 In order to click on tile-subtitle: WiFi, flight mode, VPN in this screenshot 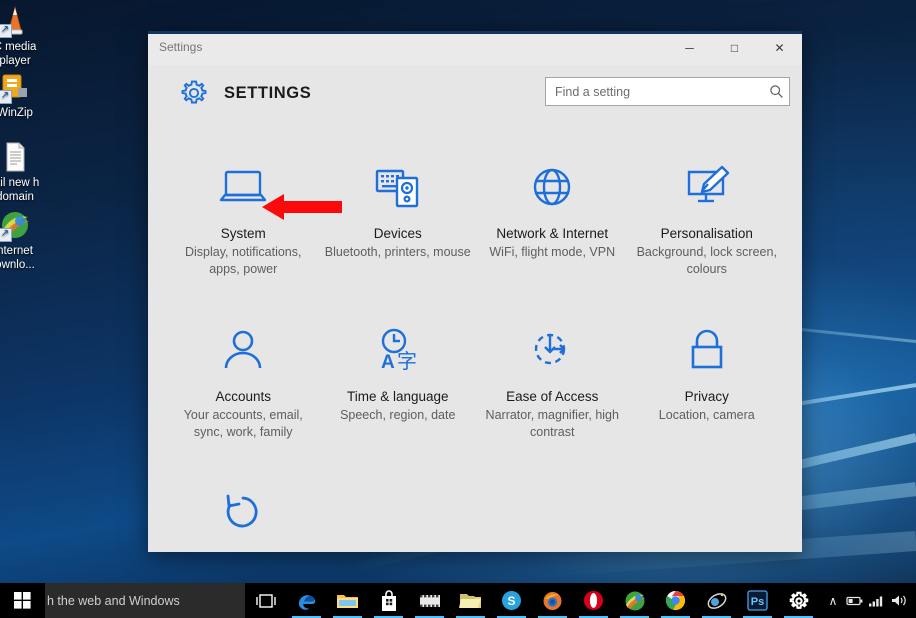, I will do `click(552, 252)`.